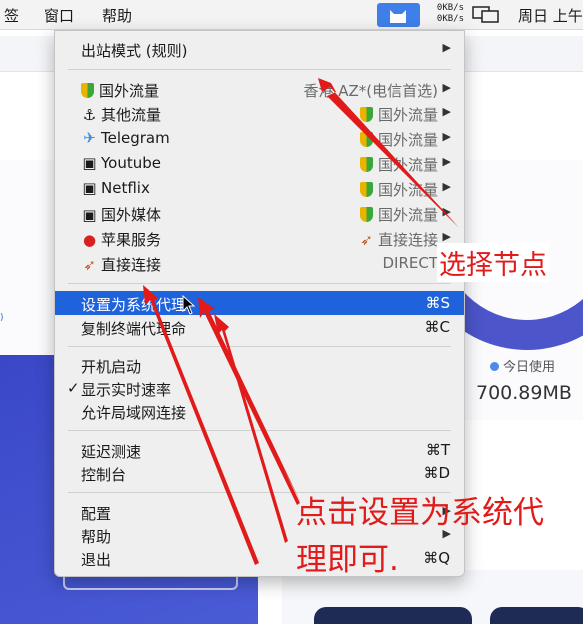  What do you see at coordinates (134, 329) in the screenshot?
I see `copy-terminal-proxy-label: 复制终端代理命` at bounding box center [134, 329].